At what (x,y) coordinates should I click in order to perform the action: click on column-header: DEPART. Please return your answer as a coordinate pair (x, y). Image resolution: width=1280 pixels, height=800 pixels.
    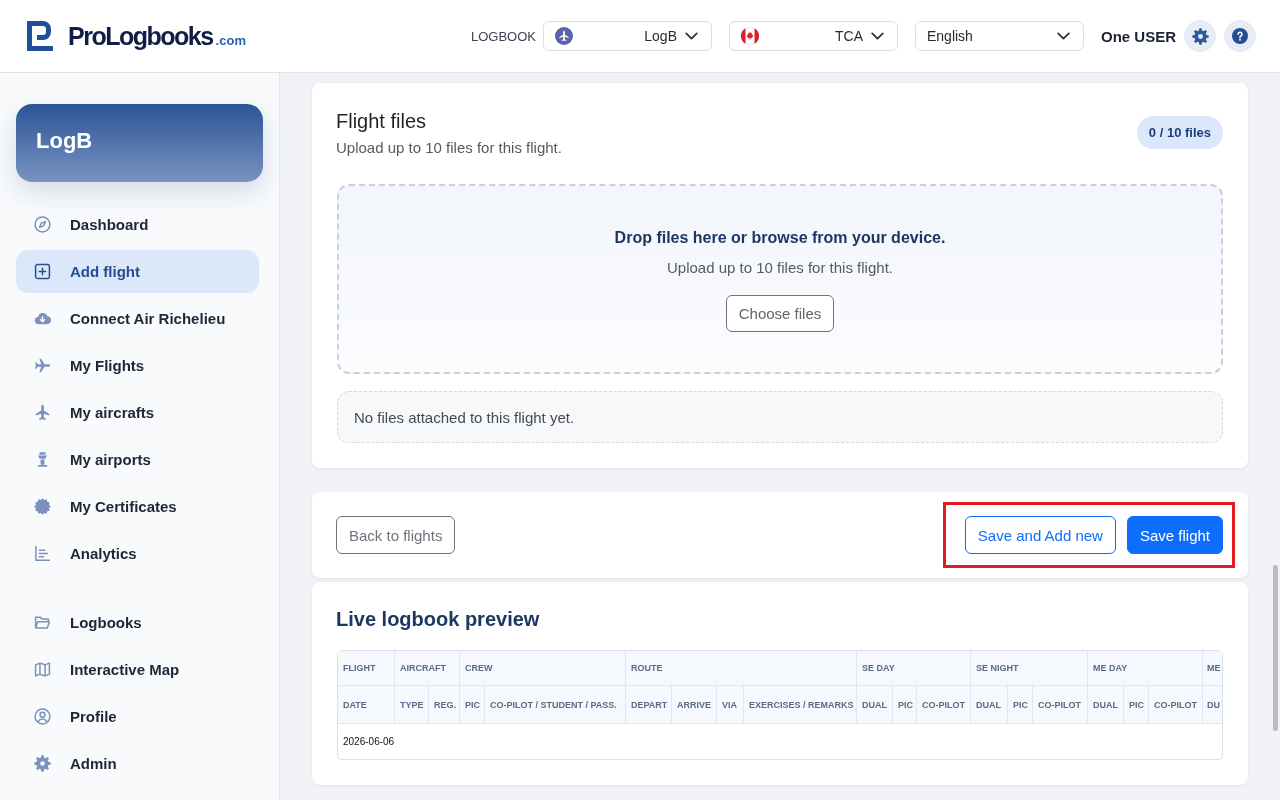
    Looking at the image, I should click on (649, 705).